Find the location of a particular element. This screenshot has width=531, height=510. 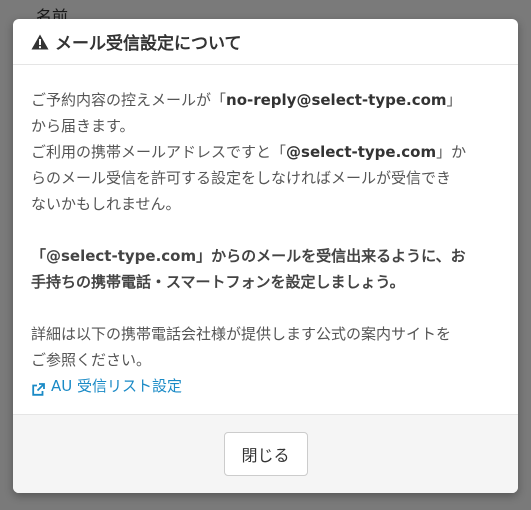

text: ご参照ください。 is located at coordinates (91, 360).